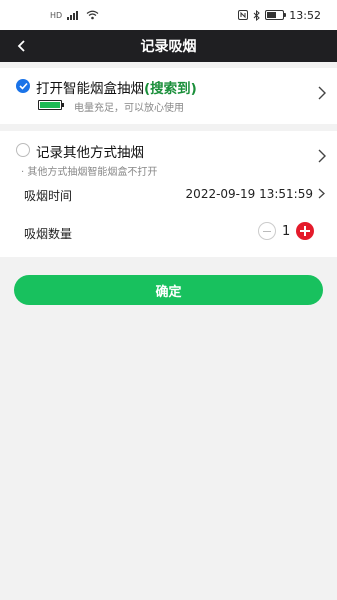 The width and height of the screenshot is (337, 600). Describe the element at coordinates (23, 86) in the screenshot. I see `radio-checked-icon` at that location.